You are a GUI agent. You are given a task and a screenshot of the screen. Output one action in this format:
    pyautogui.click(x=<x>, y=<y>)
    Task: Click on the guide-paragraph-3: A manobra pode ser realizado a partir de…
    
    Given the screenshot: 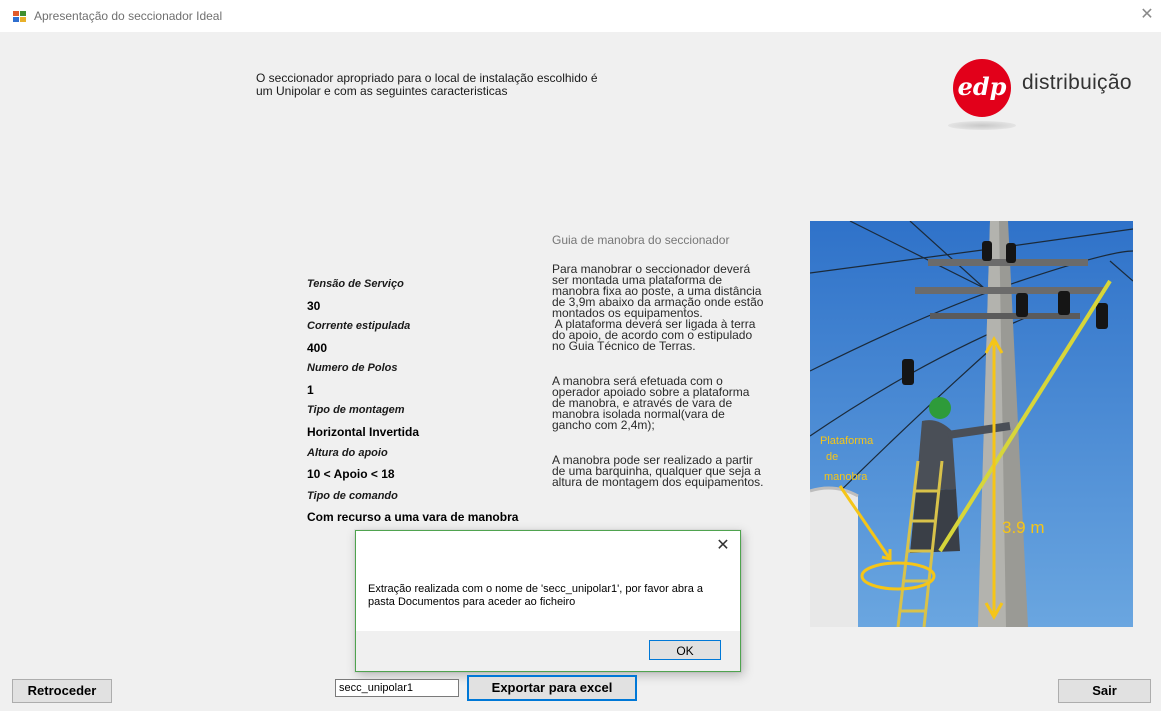 What is the action you would take?
    pyautogui.click(x=670, y=471)
    